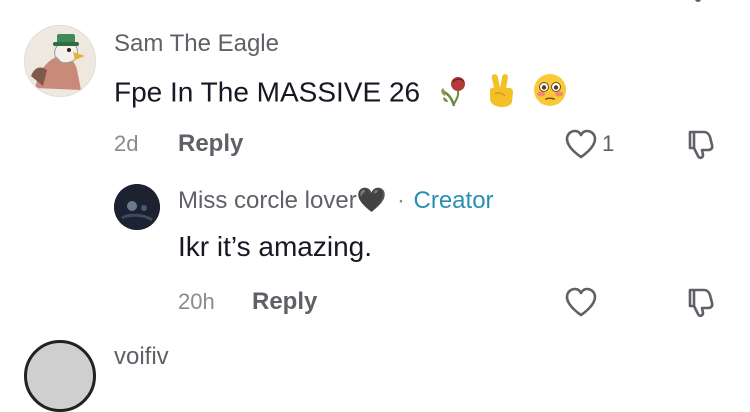 The image size is (750, 412). Describe the element at coordinates (284, 302) in the screenshot. I see `reply-button-2: Reply` at that location.